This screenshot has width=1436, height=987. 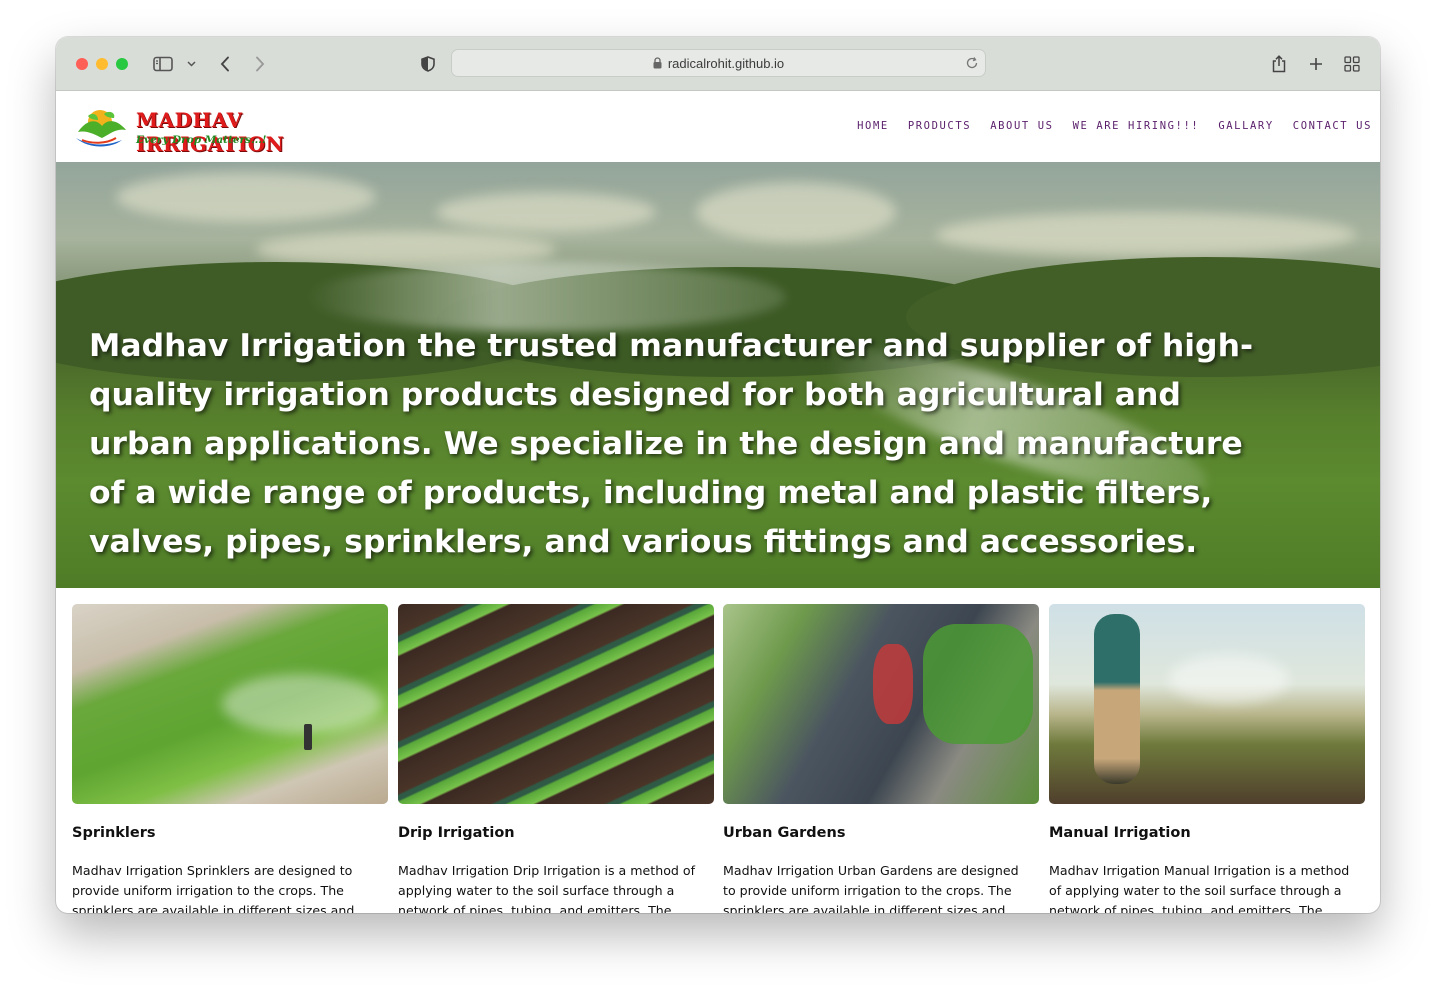 I want to click on logo-title: MADHAV IRRIGATION, so click(x=210, y=132).